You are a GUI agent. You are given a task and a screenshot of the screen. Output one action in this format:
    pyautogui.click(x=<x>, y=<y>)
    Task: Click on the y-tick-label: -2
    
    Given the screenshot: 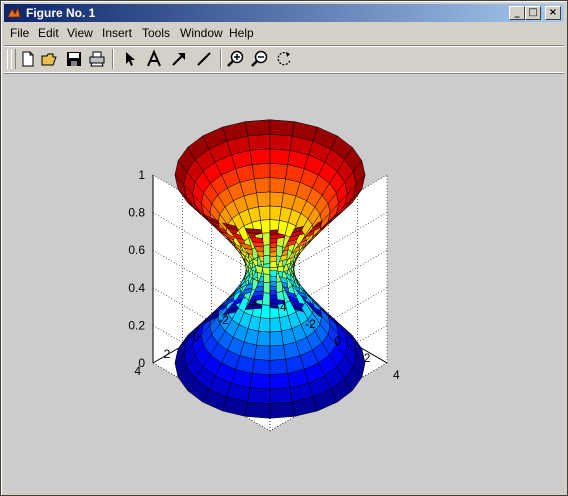 What is the action you would take?
    pyautogui.click(x=223, y=320)
    